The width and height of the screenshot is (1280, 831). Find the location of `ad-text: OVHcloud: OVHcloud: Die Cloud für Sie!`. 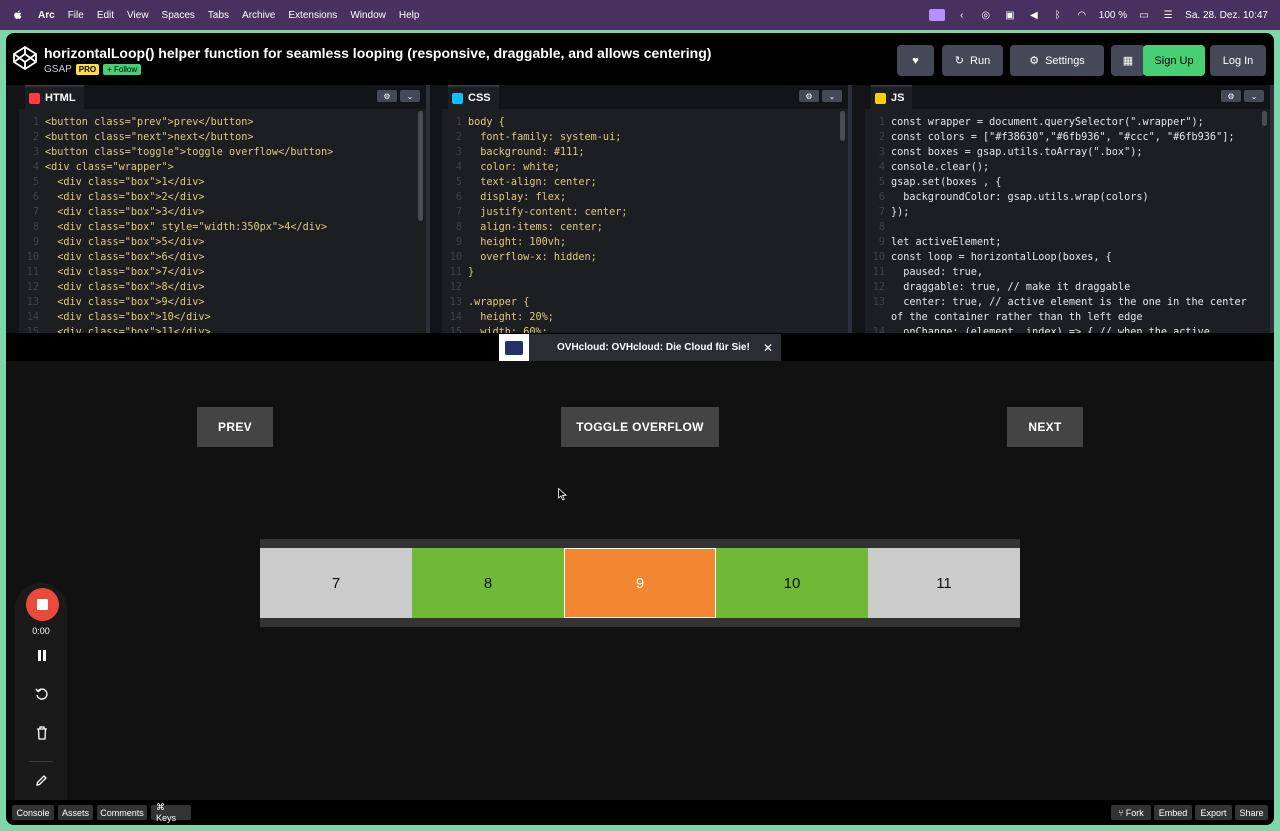

ad-text: OVHcloud: OVHcloud: Die Cloud für Sie! is located at coordinates (653, 347).